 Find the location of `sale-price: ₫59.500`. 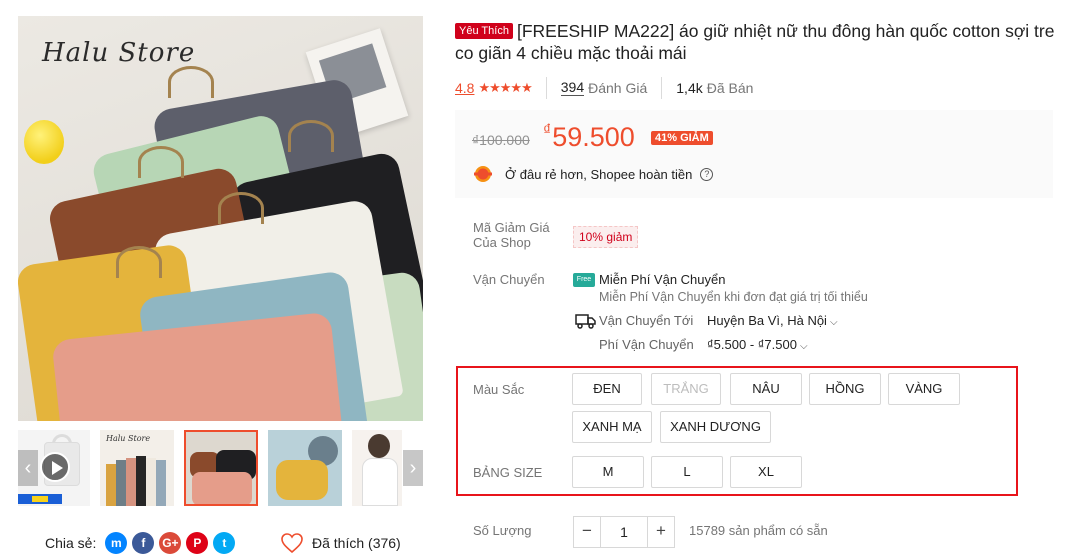

sale-price: ₫59.500 is located at coordinates (589, 137).